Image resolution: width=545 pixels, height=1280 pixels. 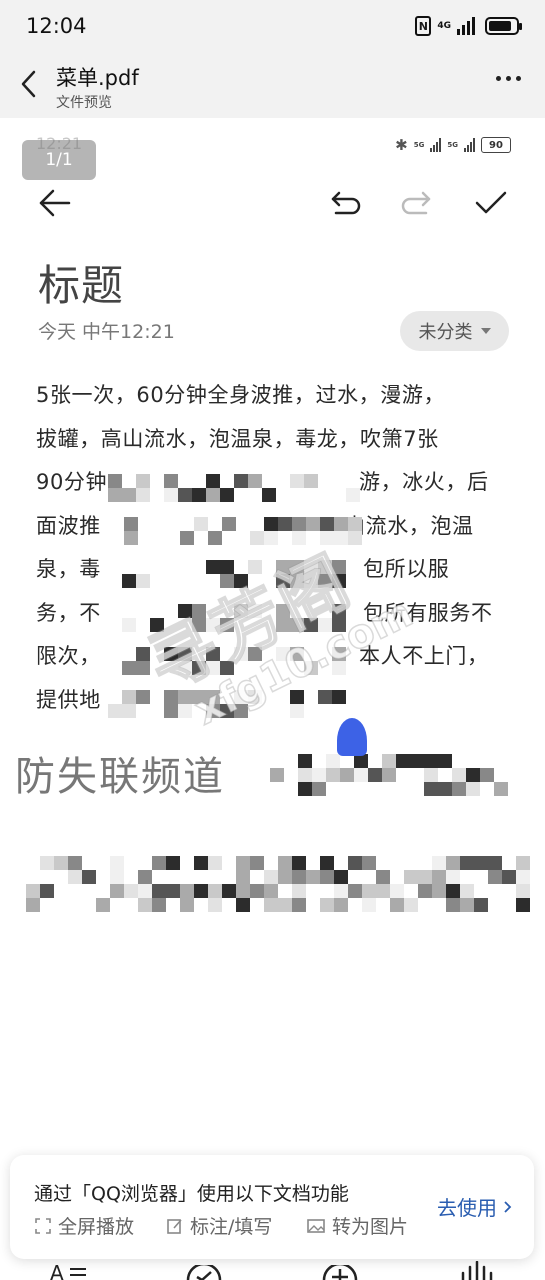 What do you see at coordinates (174, 1226) in the screenshot?
I see `edit-icon` at bounding box center [174, 1226].